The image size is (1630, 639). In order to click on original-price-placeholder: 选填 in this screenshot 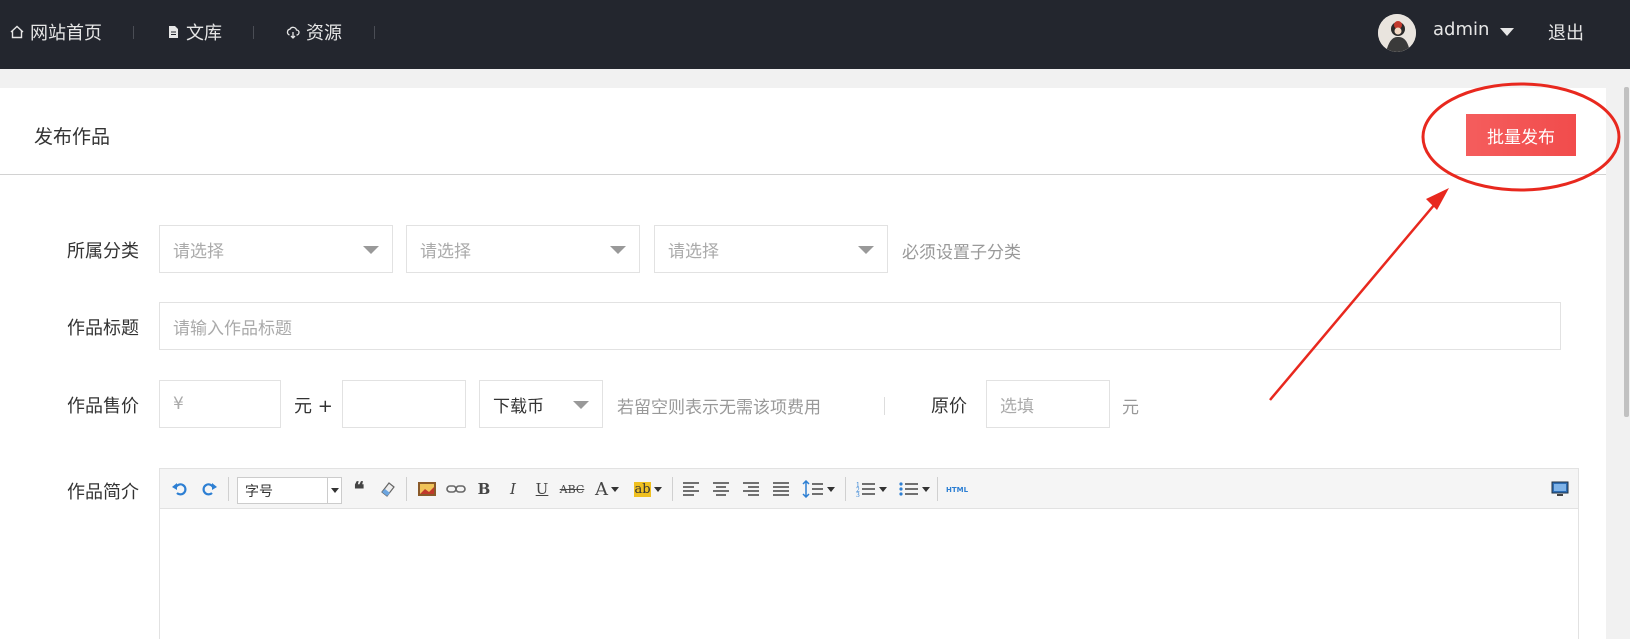, I will do `click(1017, 406)`.